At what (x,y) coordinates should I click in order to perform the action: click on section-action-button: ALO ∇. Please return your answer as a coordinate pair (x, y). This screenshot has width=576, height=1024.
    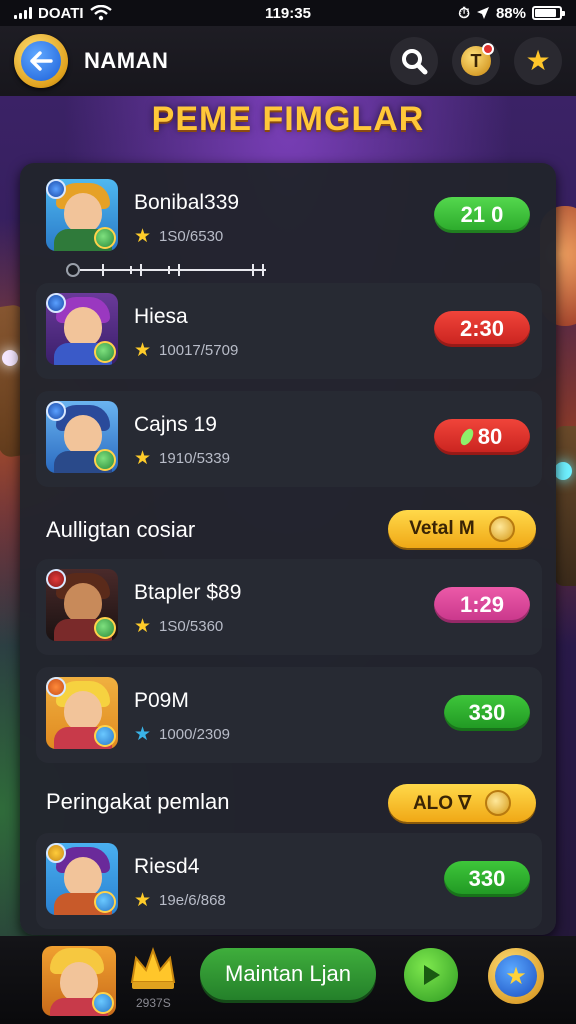
    Looking at the image, I should click on (462, 803).